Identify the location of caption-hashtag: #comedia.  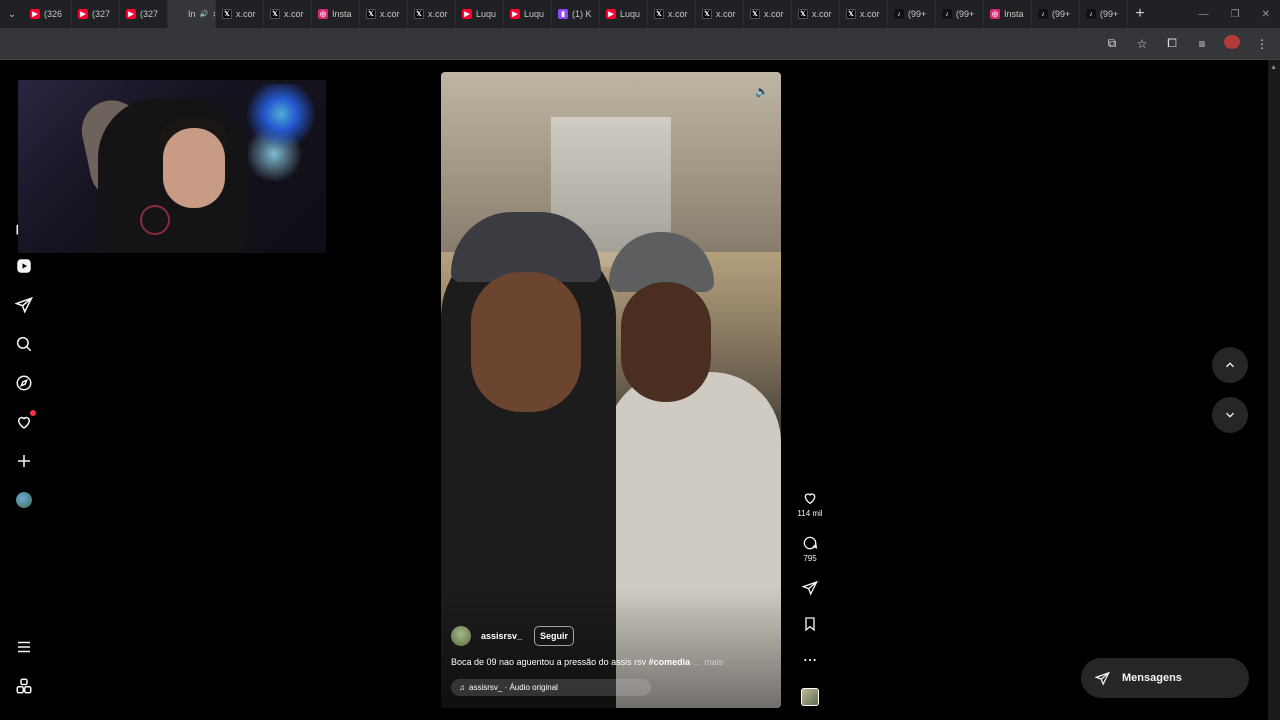
(670, 662).